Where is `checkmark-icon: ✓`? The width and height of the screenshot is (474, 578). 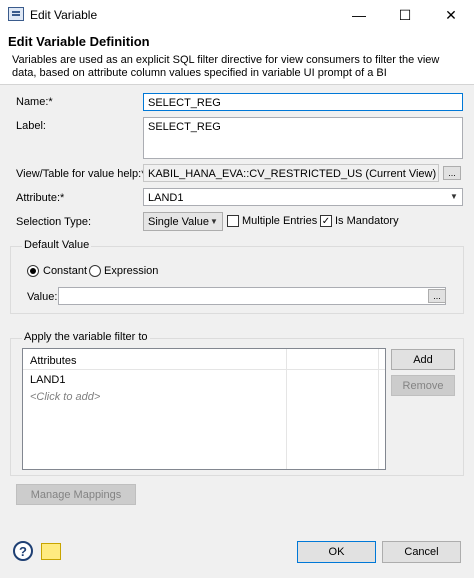 checkmark-icon: ✓ is located at coordinates (326, 221).